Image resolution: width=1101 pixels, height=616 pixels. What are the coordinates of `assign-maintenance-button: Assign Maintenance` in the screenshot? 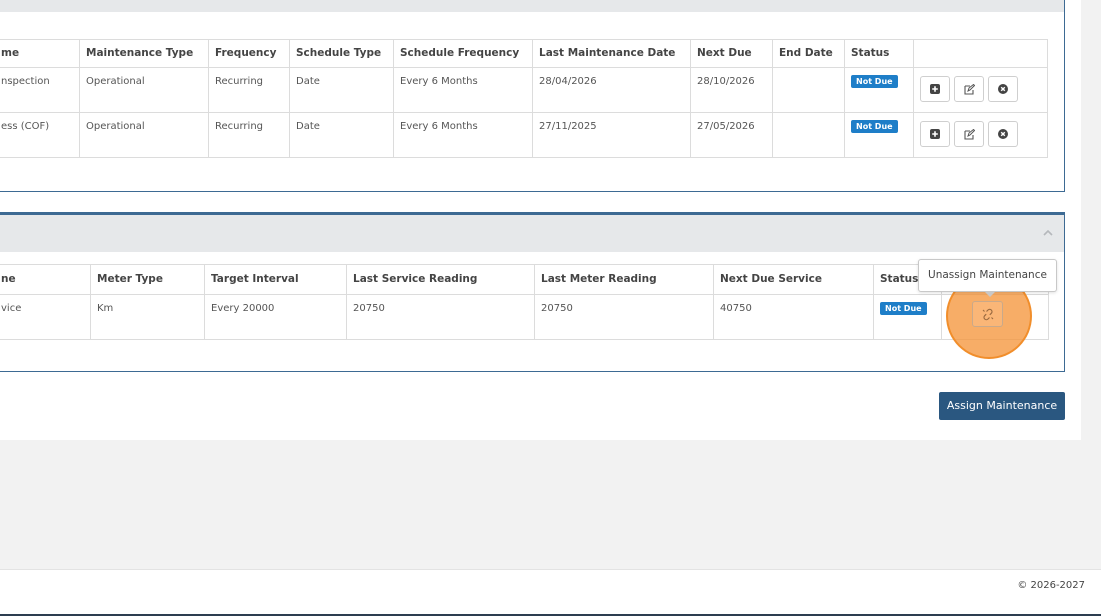 It's located at (1002, 406).